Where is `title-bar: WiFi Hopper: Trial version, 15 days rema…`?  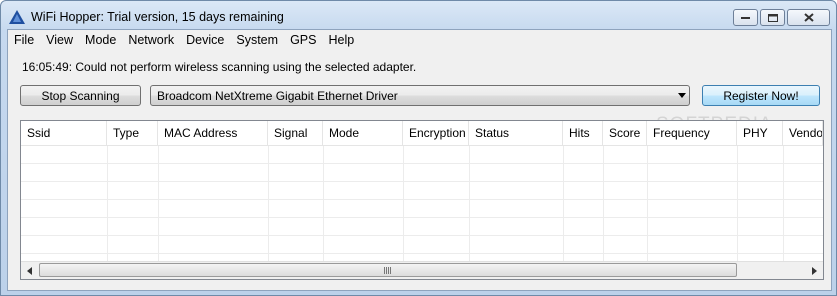
title-bar: WiFi Hopper: Trial version, 15 days rema… is located at coordinates (418, 16).